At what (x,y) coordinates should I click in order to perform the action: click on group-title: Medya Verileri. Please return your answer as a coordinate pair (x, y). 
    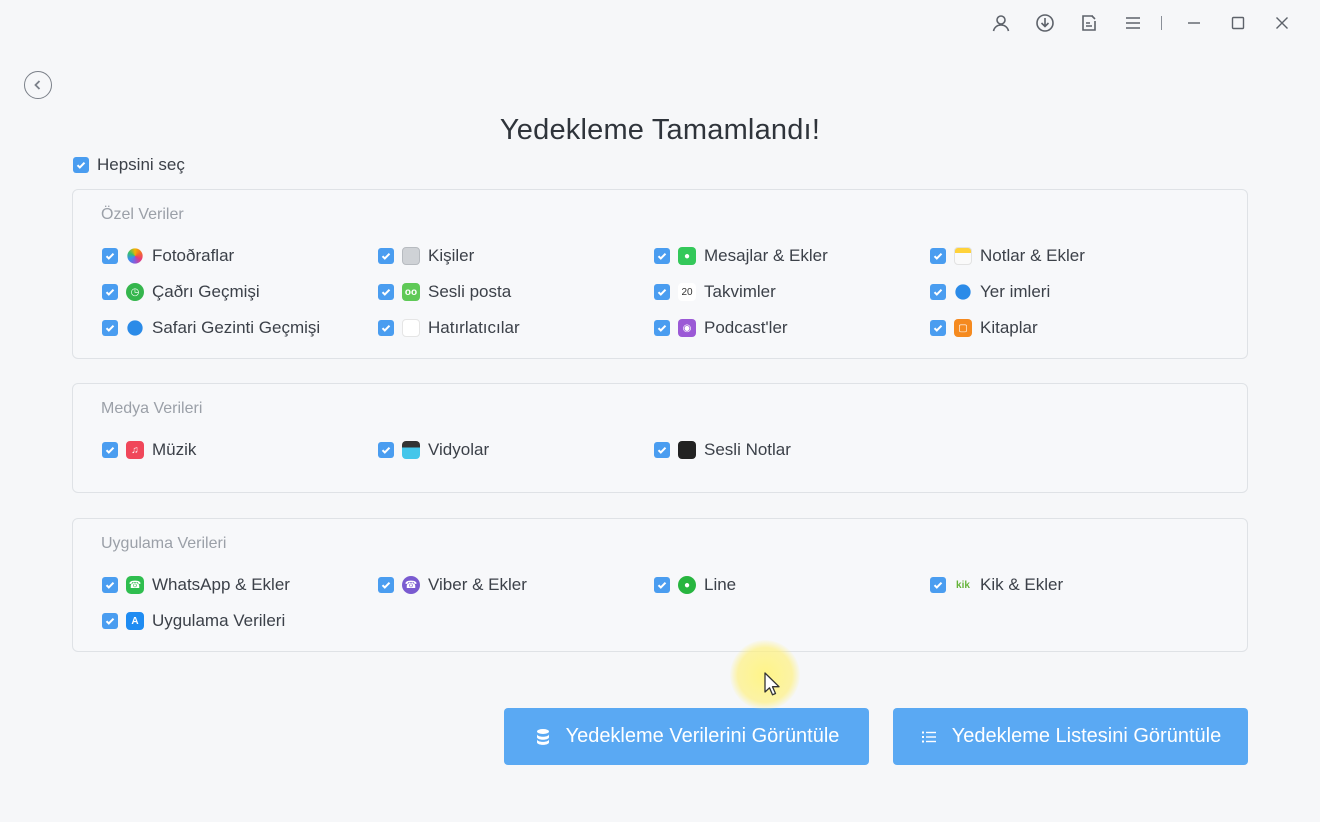
    Looking at the image, I should click on (152, 408).